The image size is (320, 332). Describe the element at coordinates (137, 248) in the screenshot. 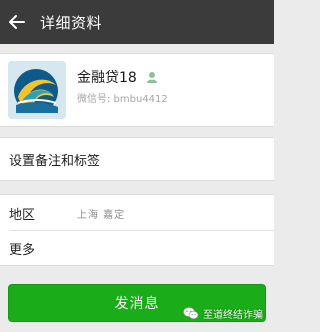

I see `more-row: 更多` at that location.